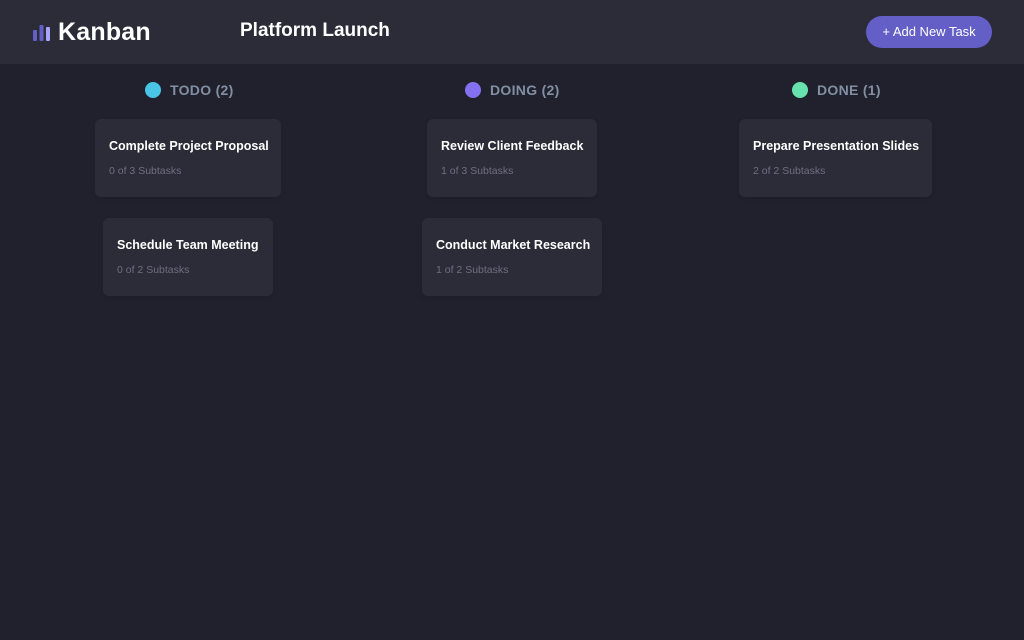 This screenshot has width=1024, height=640. I want to click on column-dot-done, so click(800, 90).